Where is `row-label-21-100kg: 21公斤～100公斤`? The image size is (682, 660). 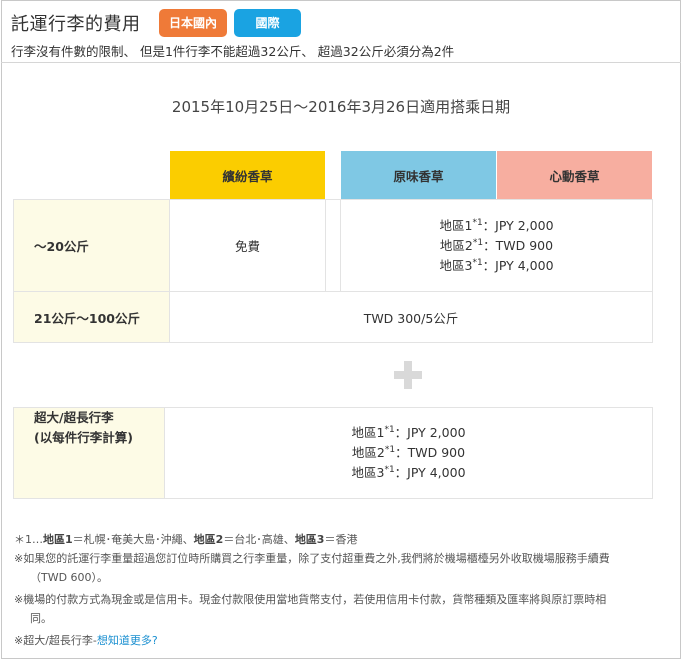
row-label-21-100kg: 21公斤～100公斤 is located at coordinates (91, 317).